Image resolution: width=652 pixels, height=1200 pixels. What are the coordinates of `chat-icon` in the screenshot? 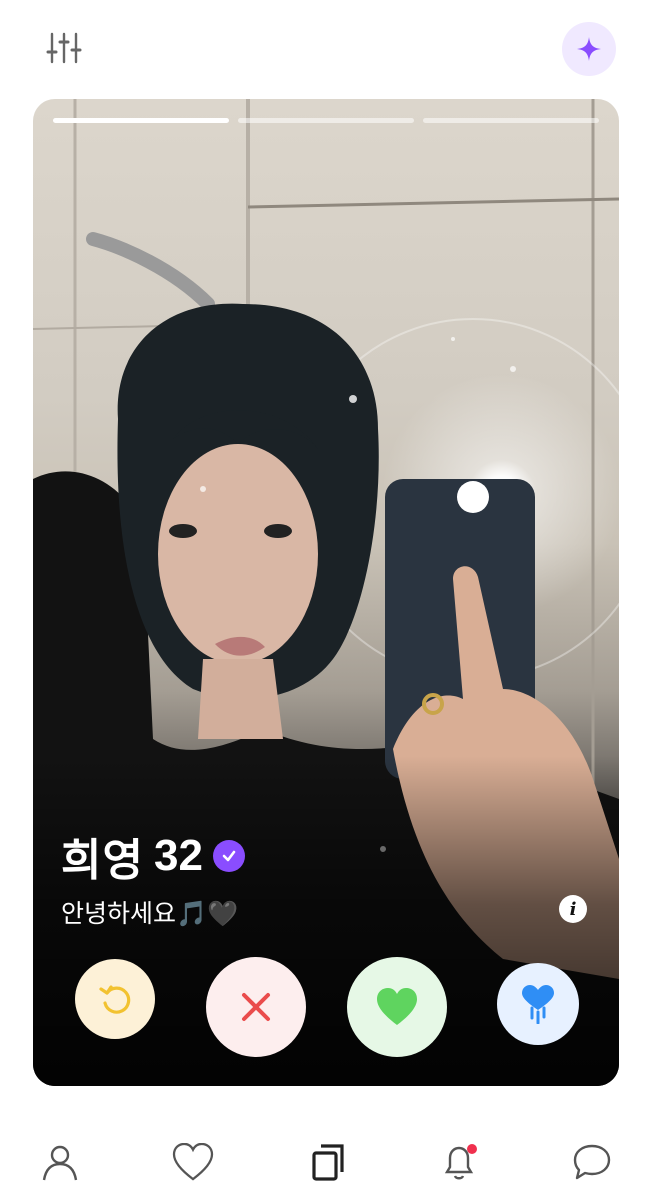 It's located at (592, 1162).